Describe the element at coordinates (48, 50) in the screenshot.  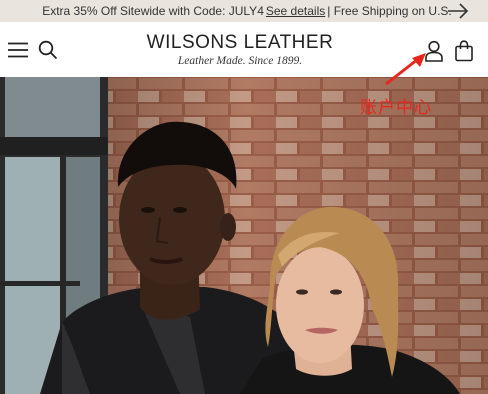
I see `search-icon` at that location.